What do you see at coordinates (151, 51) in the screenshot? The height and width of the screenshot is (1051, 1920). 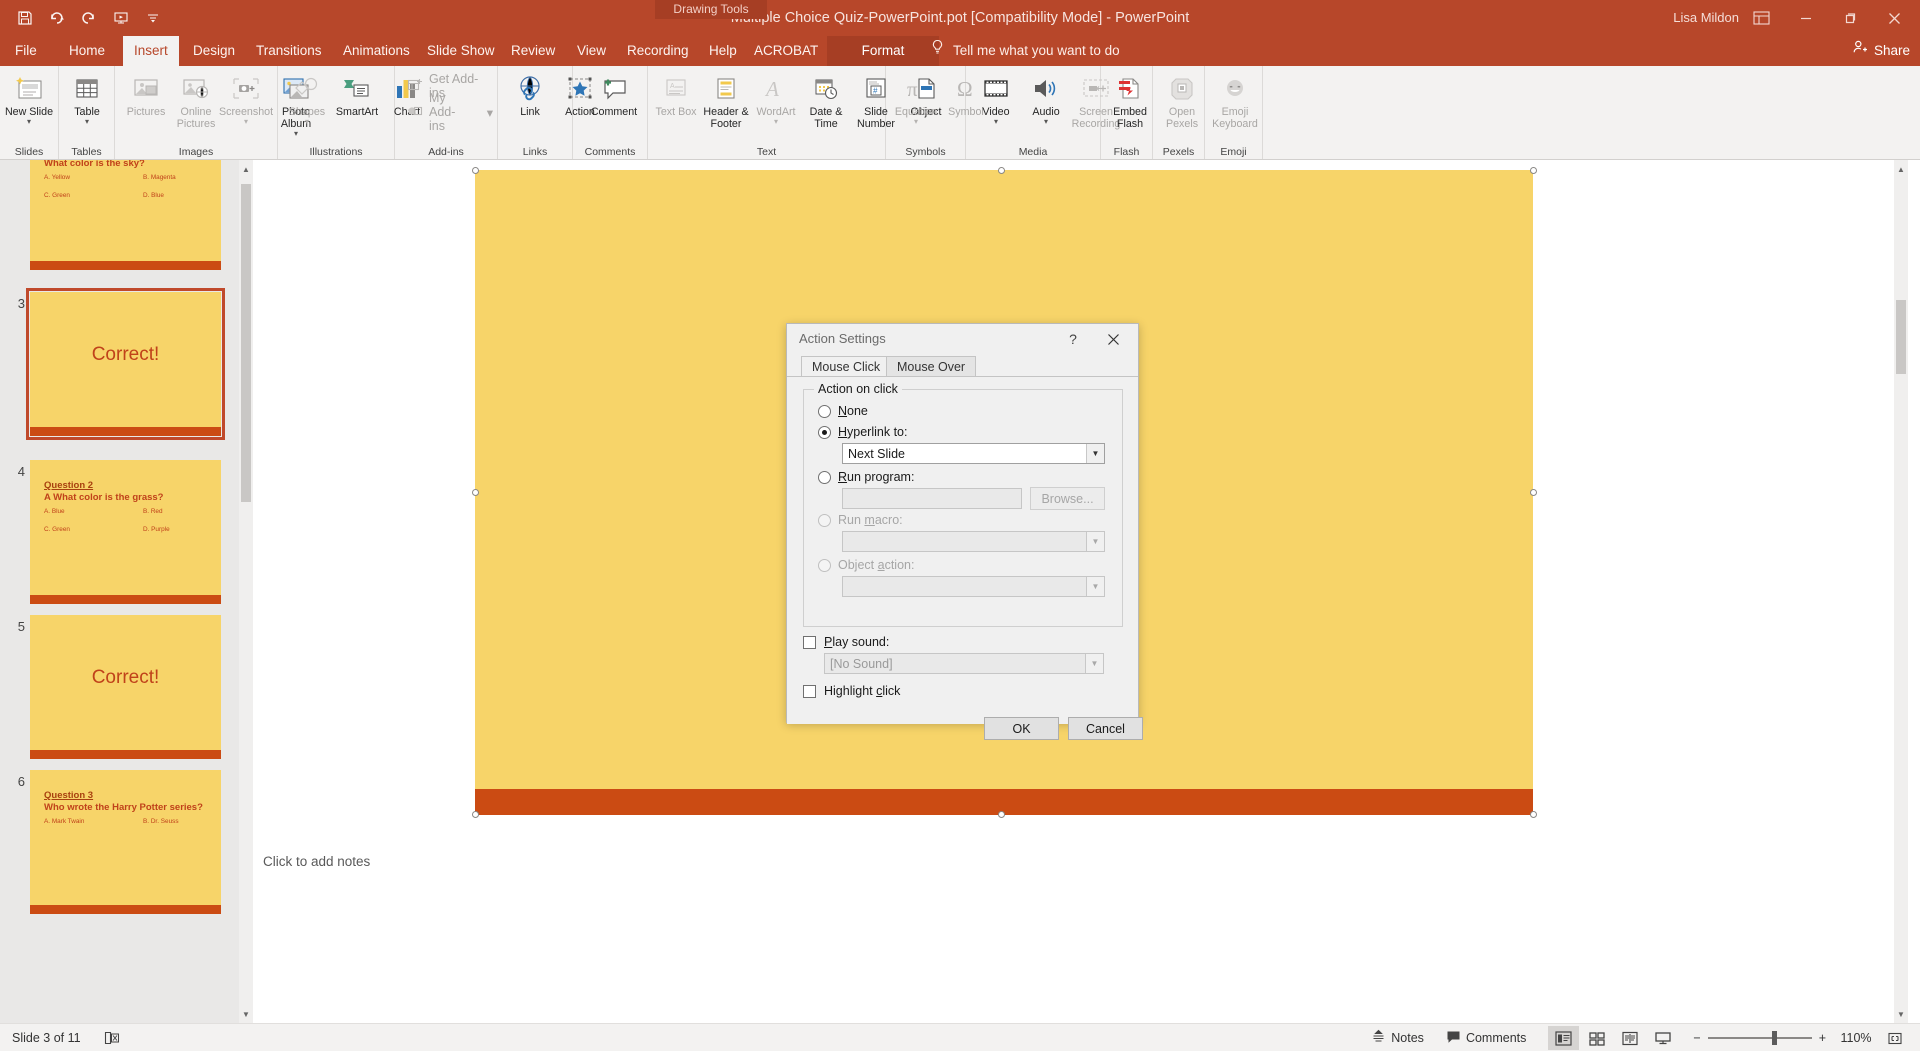 I see `tab-insert: Insert` at bounding box center [151, 51].